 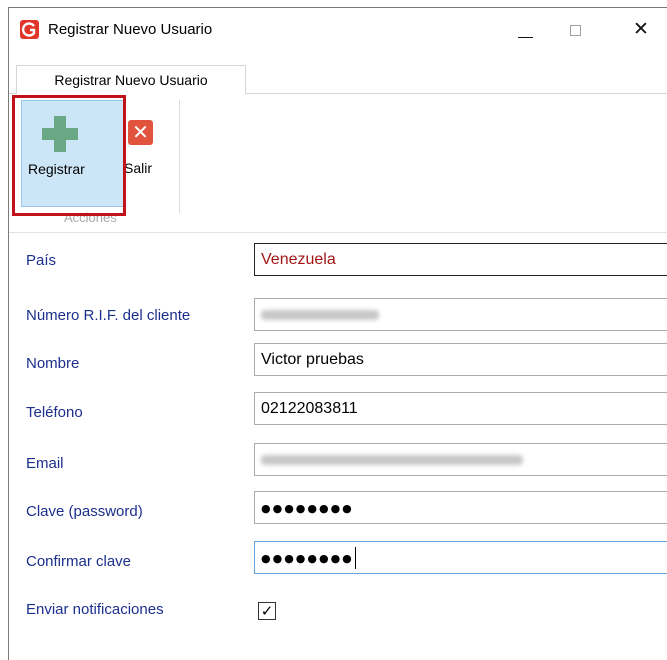 I want to click on nombre-field: Victor pruebas, so click(x=460, y=359).